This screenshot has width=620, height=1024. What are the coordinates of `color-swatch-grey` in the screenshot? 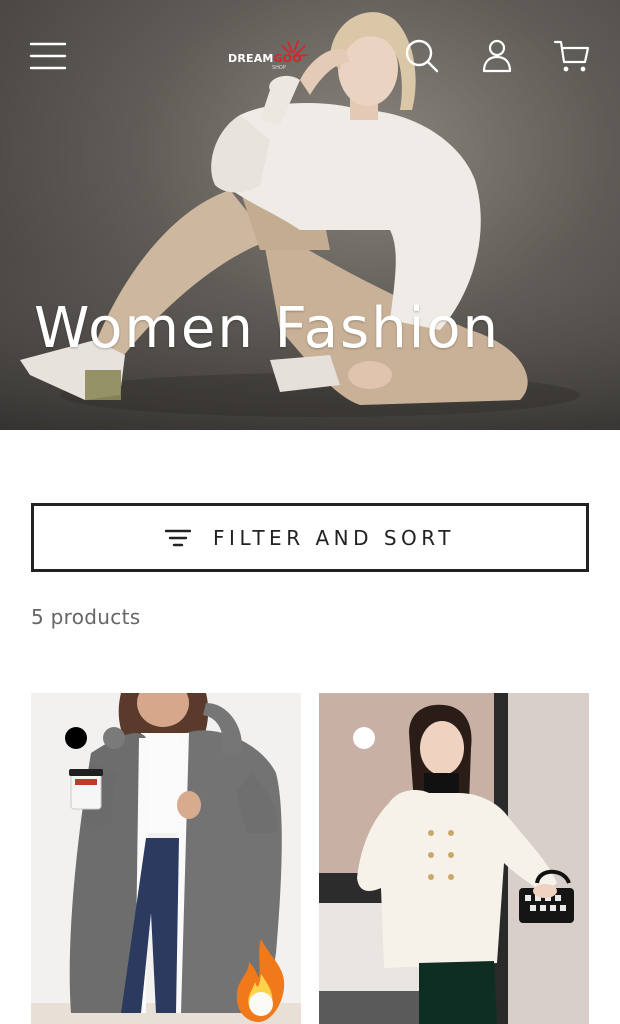 It's located at (114, 738).